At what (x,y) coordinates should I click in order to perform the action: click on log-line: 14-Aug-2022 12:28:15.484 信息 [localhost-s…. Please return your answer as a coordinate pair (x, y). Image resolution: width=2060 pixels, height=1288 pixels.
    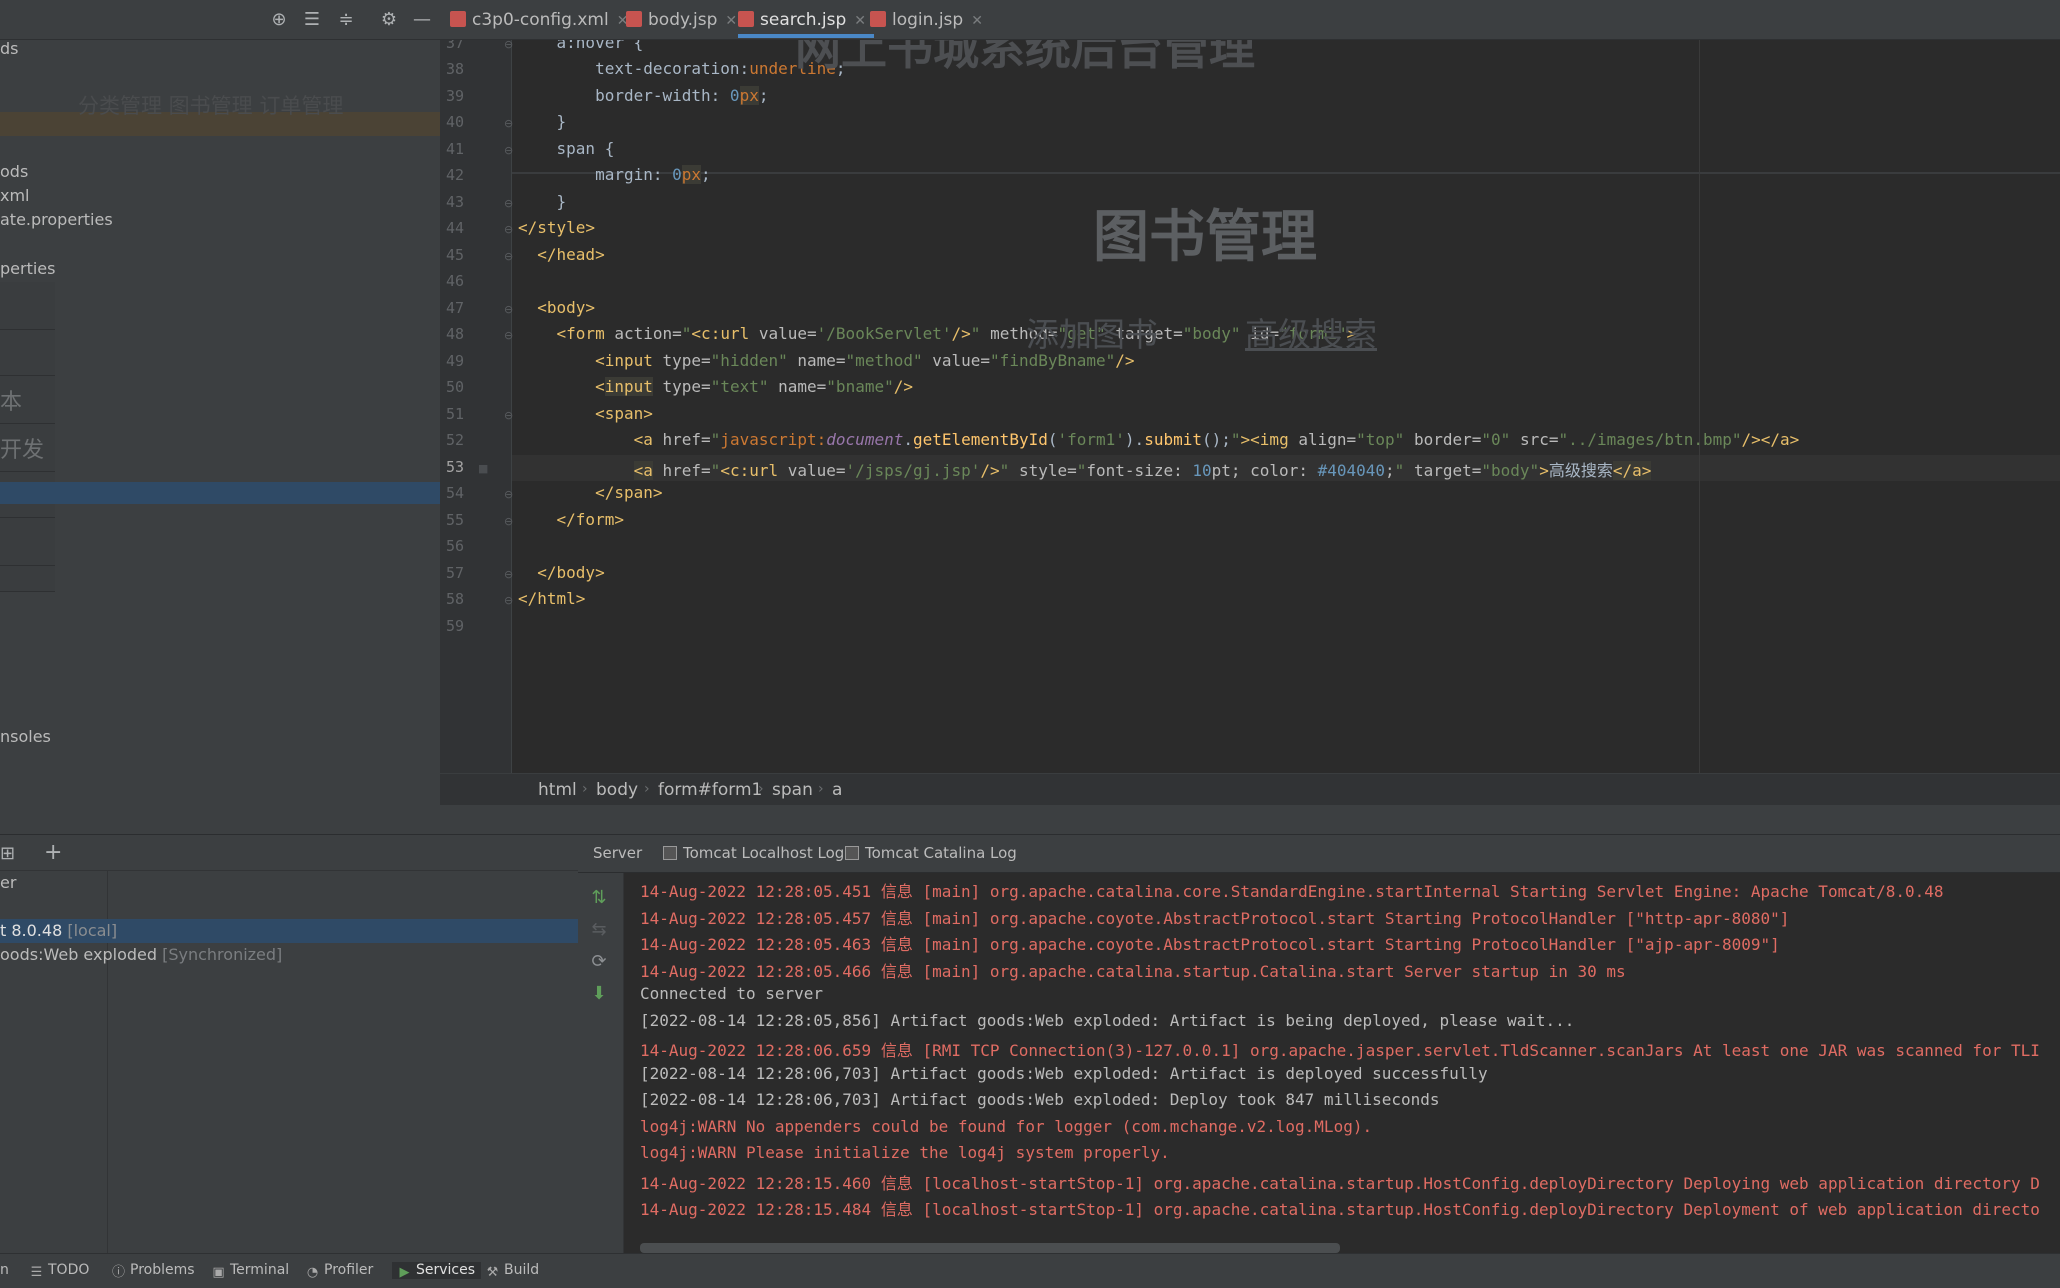
    Looking at the image, I should click on (1340, 1209).